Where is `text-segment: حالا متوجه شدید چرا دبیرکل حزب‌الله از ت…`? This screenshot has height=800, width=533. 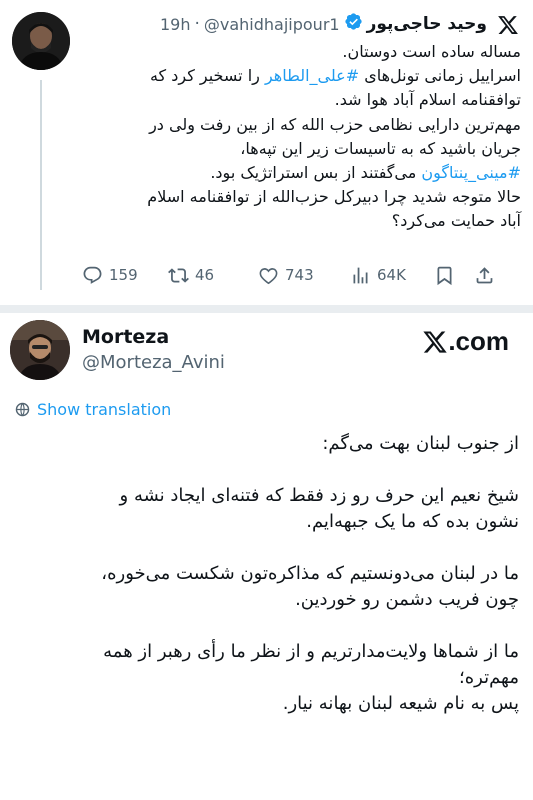
text-segment: حالا متوجه شدید چرا دبیرکل حزب‌الله از ت… is located at coordinates (334, 197).